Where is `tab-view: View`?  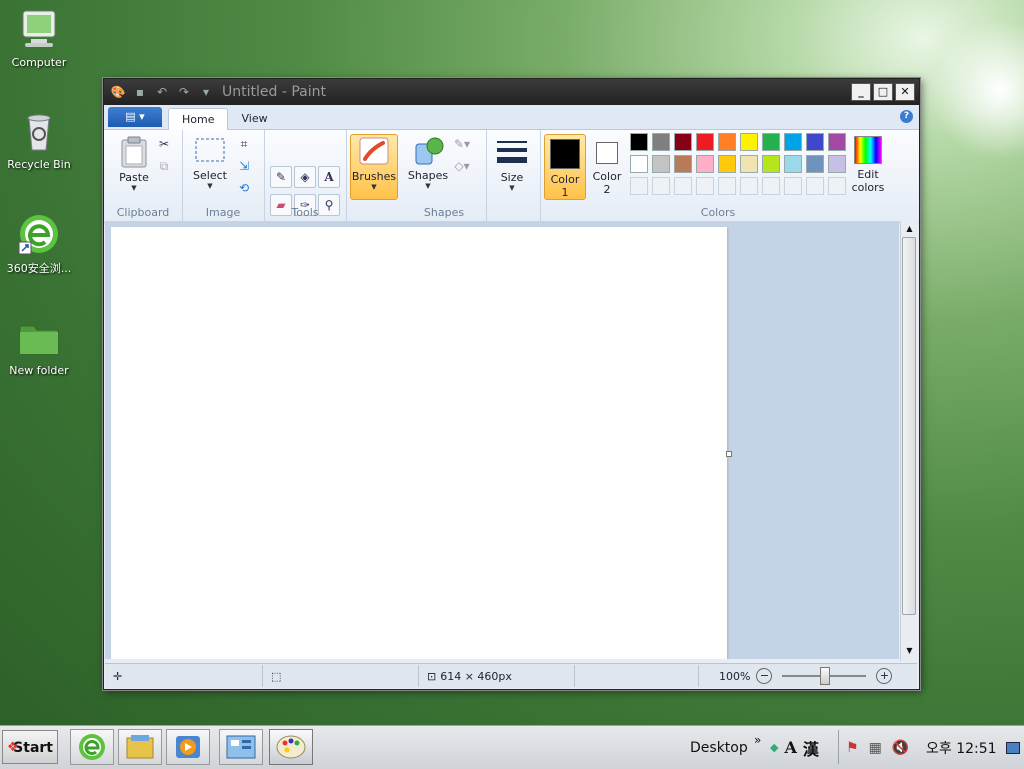 tab-view: View is located at coordinates (254, 118).